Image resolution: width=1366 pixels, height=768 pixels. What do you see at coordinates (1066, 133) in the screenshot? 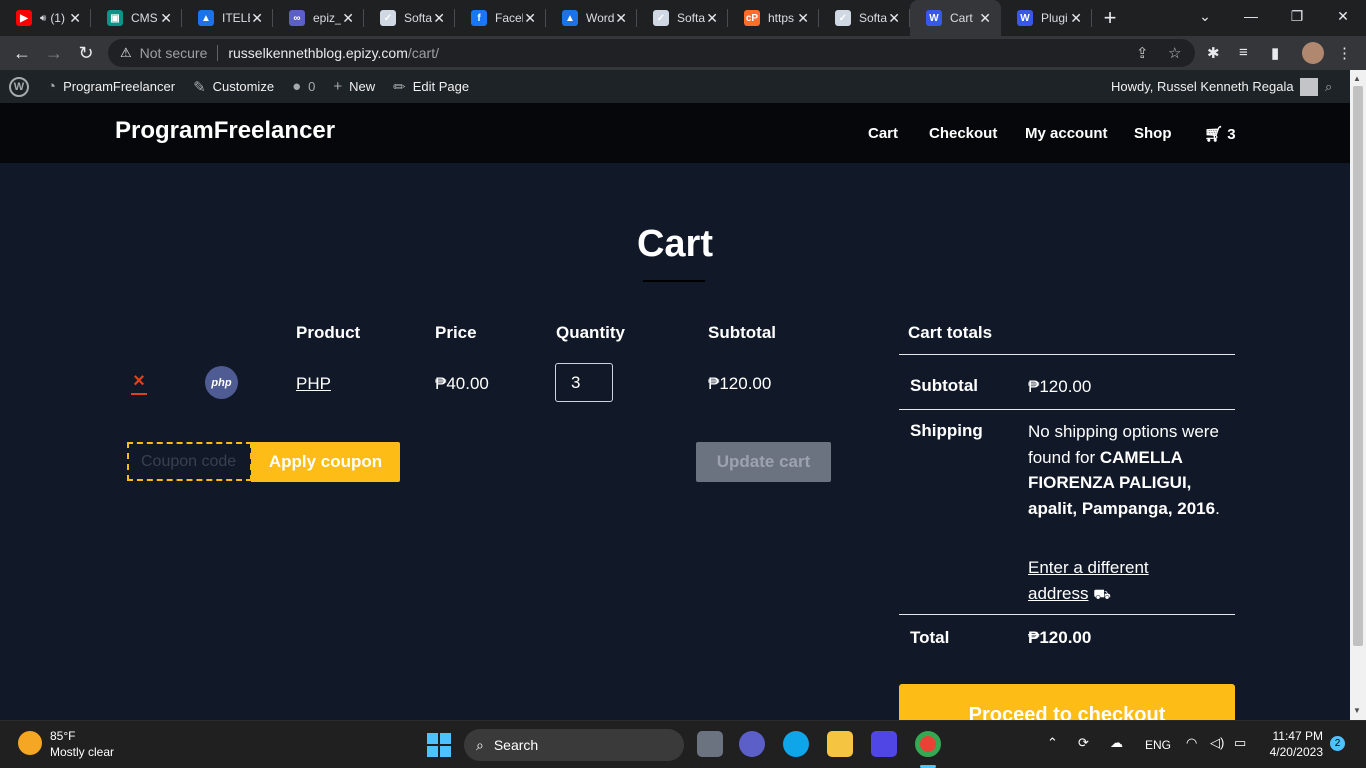
I see `nav-my-account: My account` at bounding box center [1066, 133].